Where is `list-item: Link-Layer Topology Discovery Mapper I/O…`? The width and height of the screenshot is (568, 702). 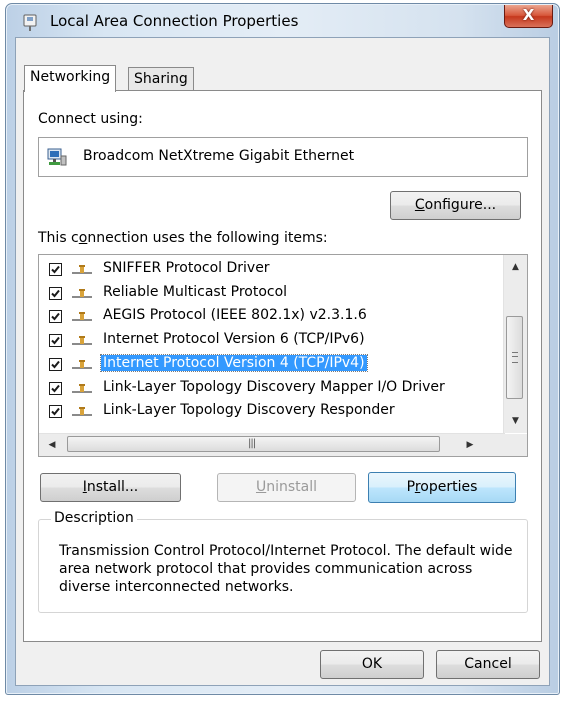 list-item: Link-Layer Topology Discovery Mapper I/O… is located at coordinates (265, 389).